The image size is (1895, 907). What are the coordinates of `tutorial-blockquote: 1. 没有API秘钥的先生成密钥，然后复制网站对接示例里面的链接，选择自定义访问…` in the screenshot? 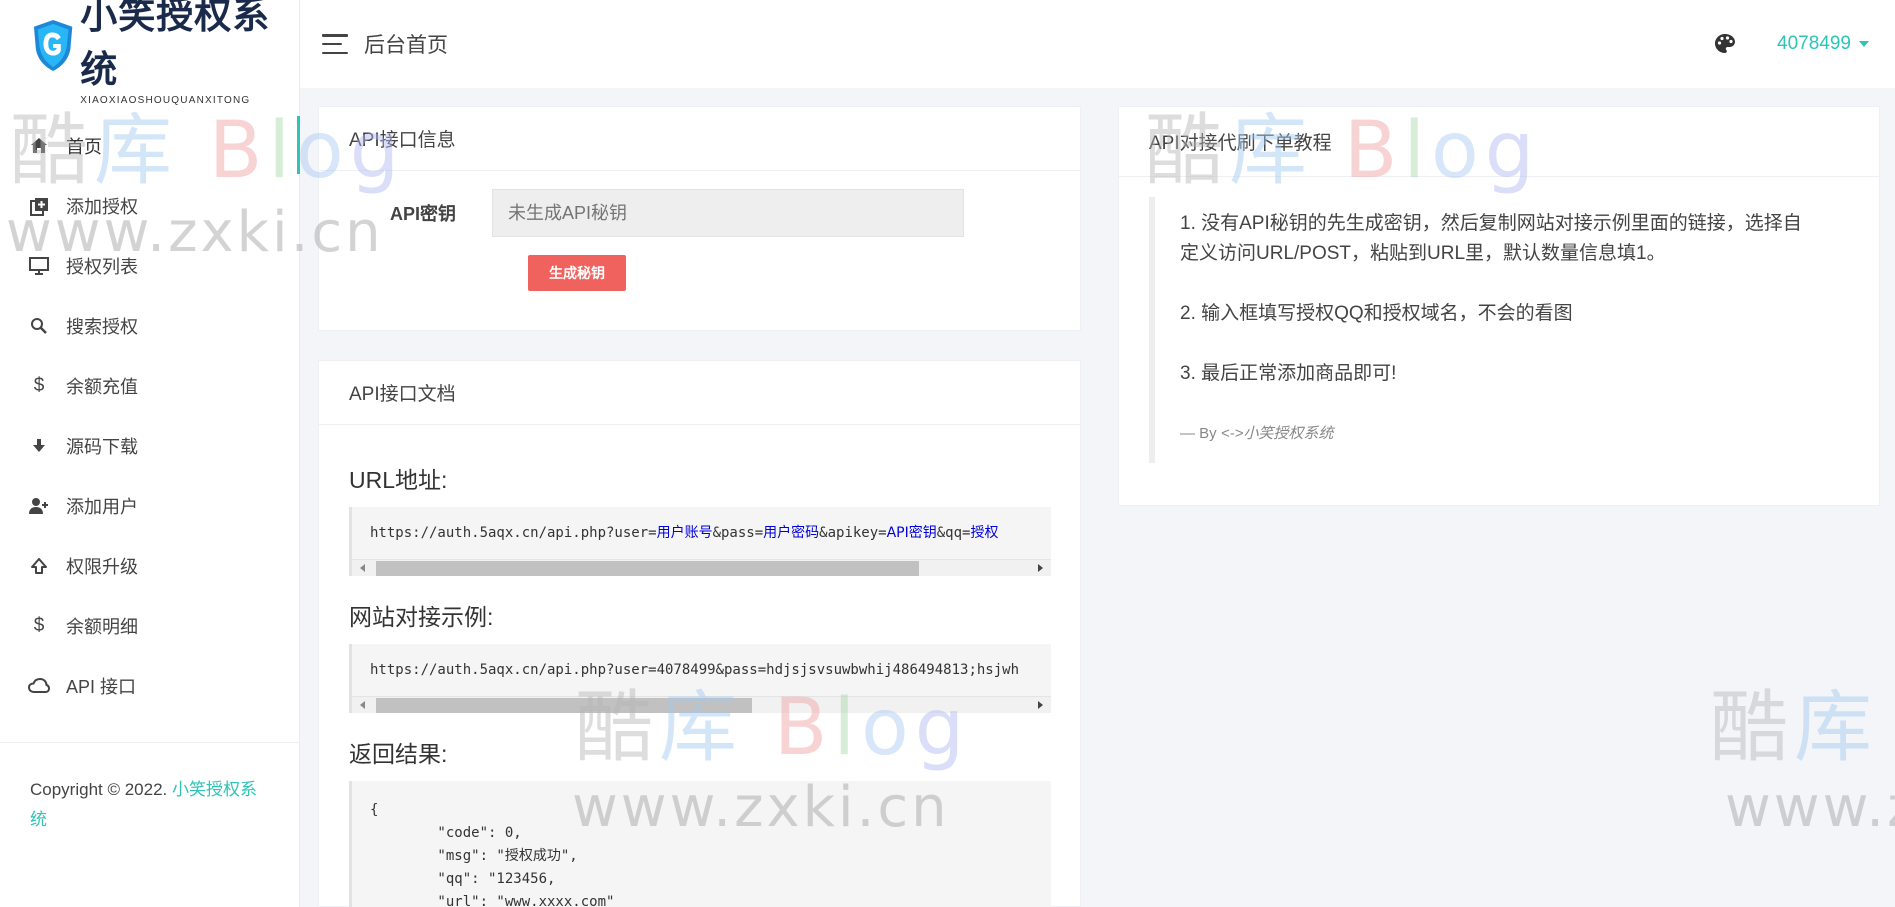 It's located at (1494, 330).